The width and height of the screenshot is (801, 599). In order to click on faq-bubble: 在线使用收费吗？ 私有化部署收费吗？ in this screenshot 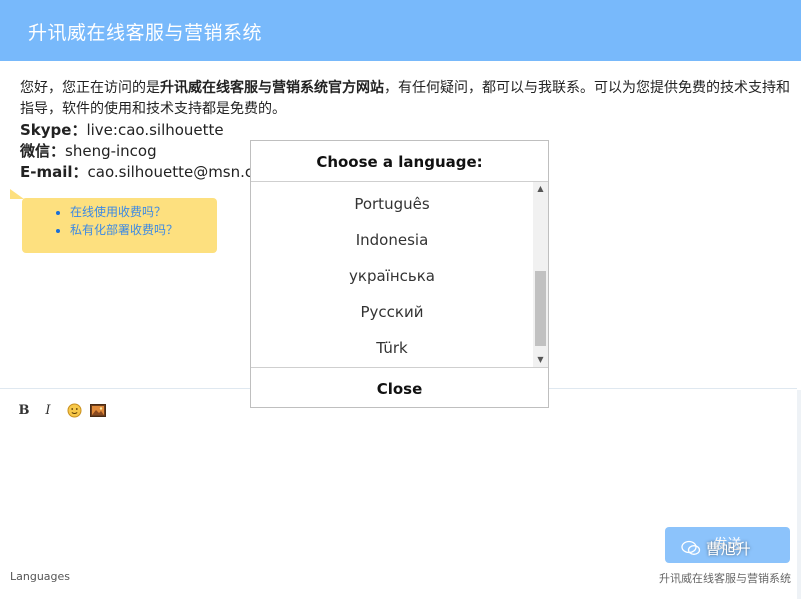, I will do `click(119, 225)`.